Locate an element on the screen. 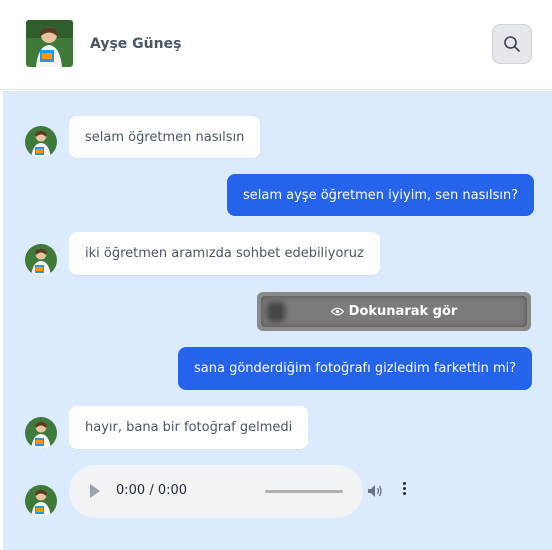 The height and width of the screenshot is (550, 552). message-bubble: selam öğretmen nasılsın is located at coordinates (165, 137).